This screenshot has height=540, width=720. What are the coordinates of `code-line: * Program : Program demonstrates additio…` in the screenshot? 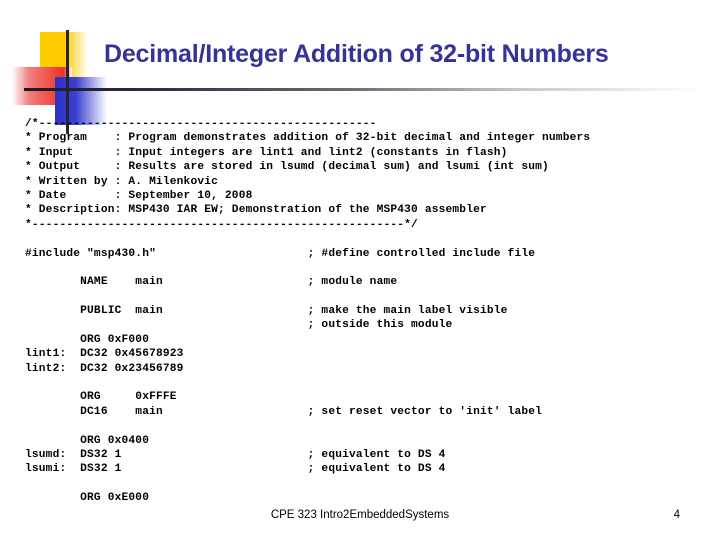 It's located at (308, 138).